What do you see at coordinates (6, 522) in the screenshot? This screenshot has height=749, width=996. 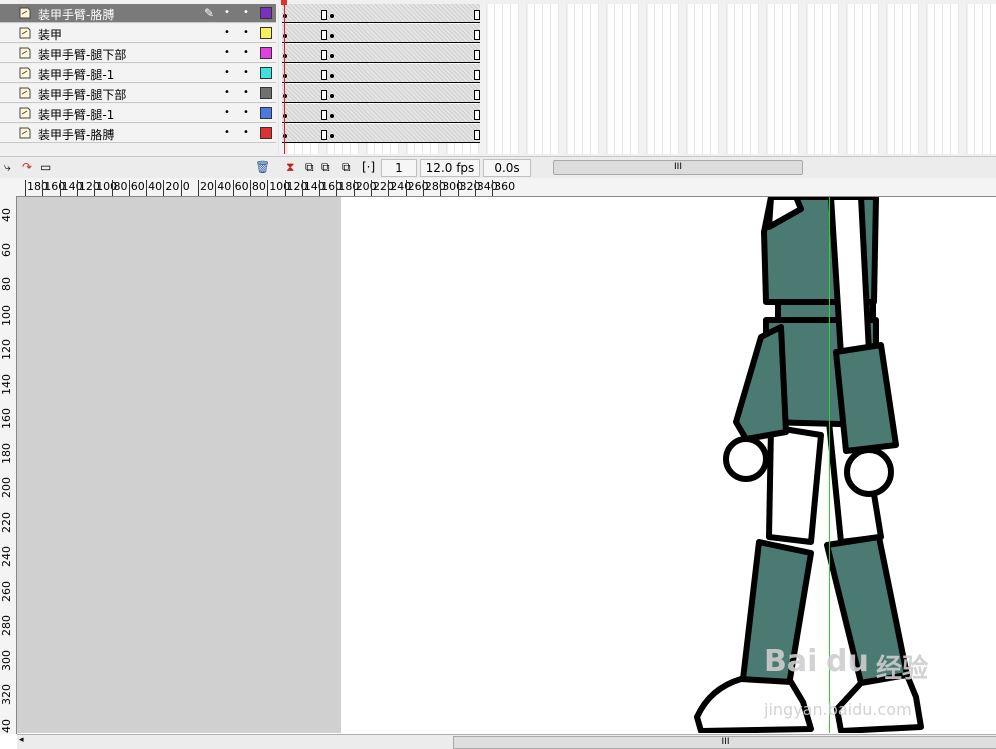 I see `ruler-label: 220` at bounding box center [6, 522].